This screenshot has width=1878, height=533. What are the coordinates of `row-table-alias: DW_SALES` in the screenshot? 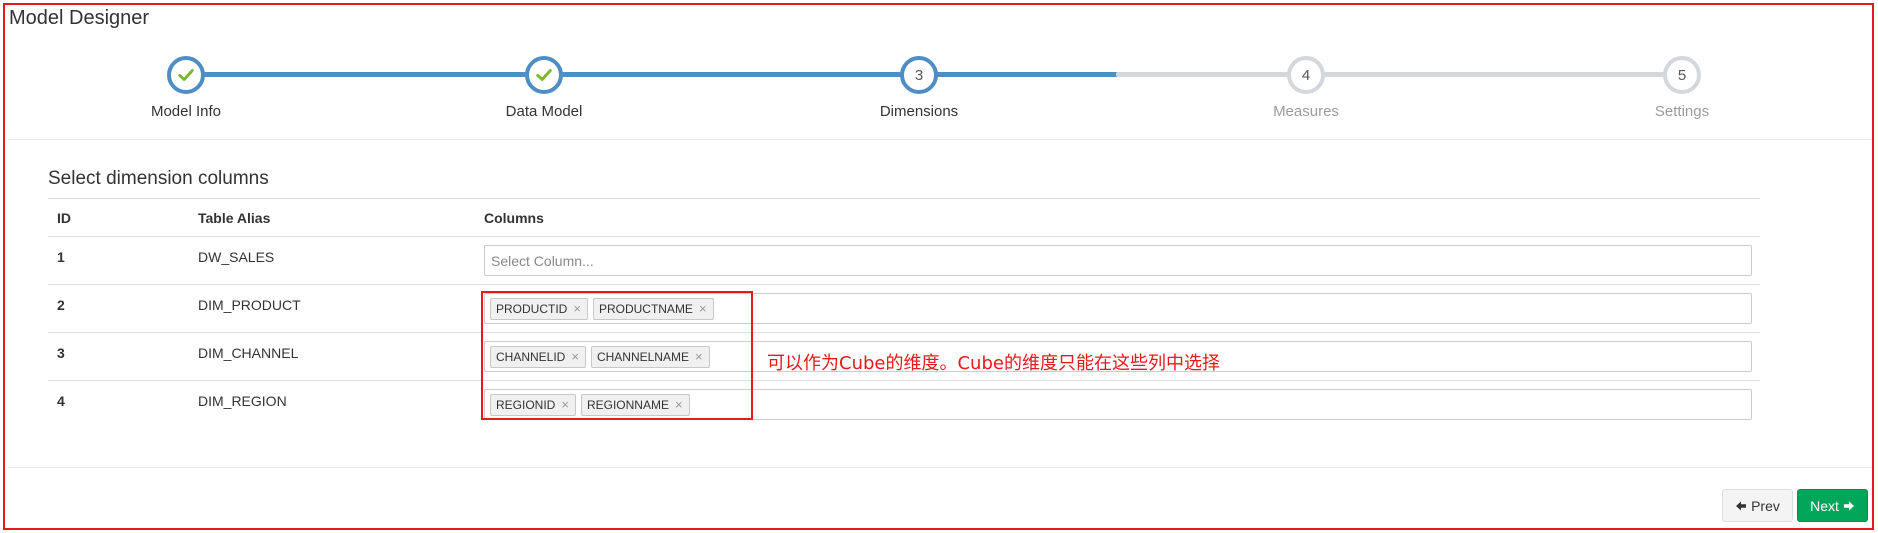 It's located at (236, 257).